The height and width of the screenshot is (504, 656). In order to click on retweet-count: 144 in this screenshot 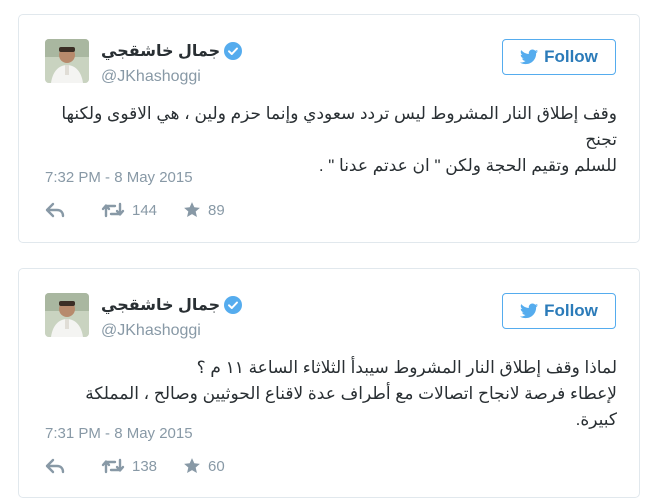, I will do `click(145, 210)`.